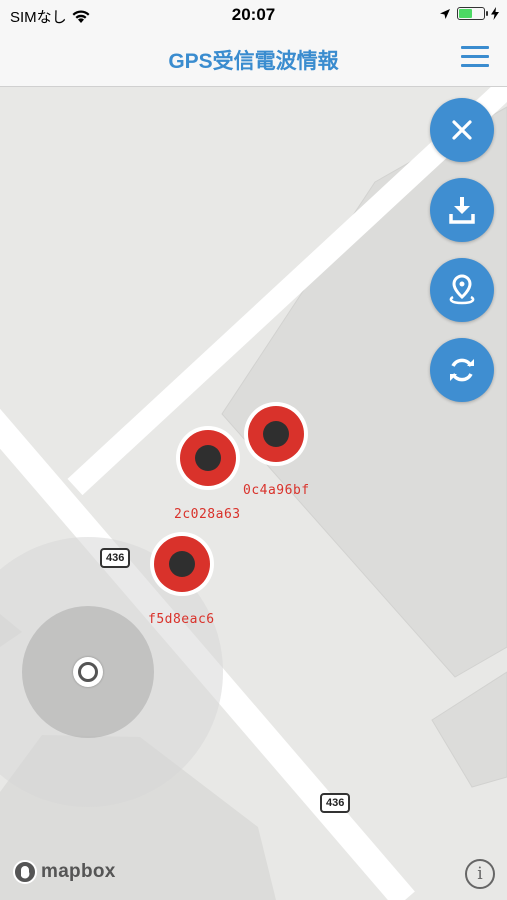  I want to click on status-bar: SIMなし 20:07, so click(253, 16).